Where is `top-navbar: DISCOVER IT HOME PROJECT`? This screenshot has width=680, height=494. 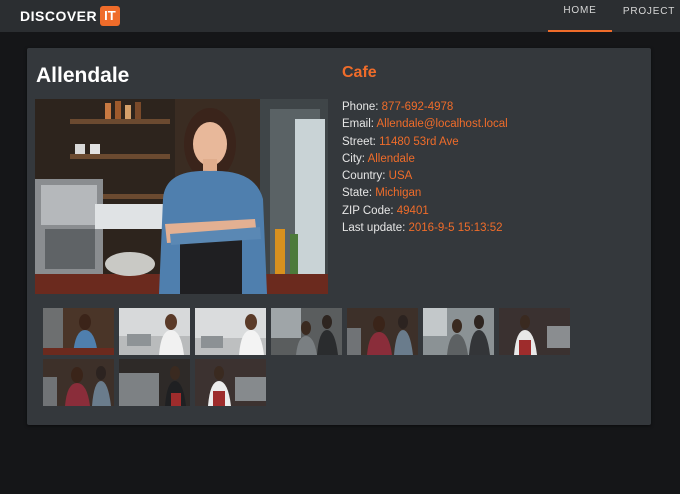
top-navbar: DISCOVER IT HOME PROJECT is located at coordinates (340, 16).